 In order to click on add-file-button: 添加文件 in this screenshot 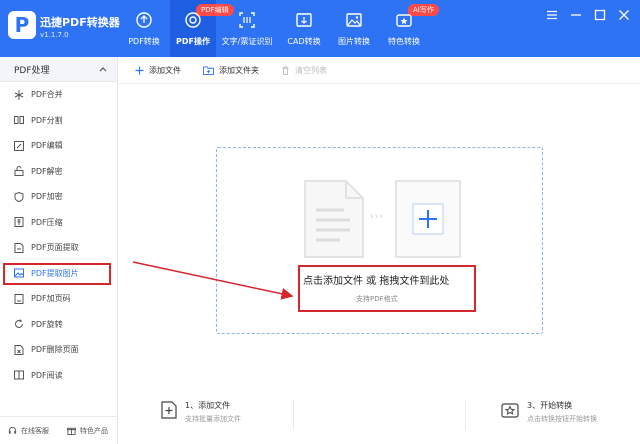, I will do `click(158, 70)`.